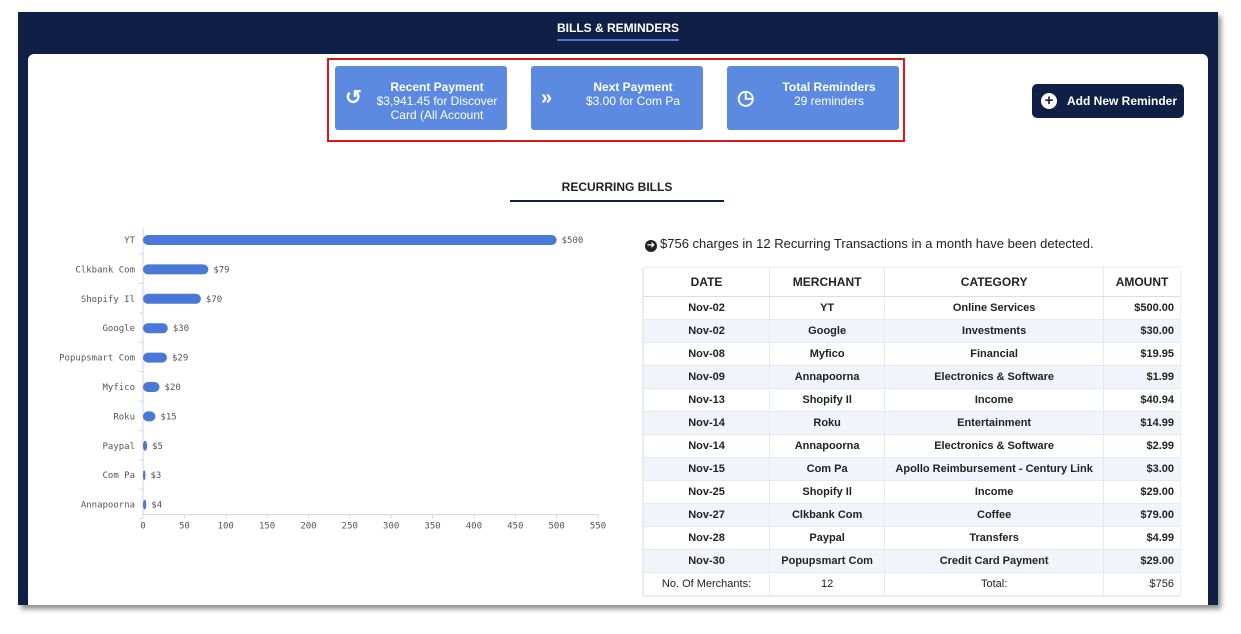 This screenshot has height=634, width=1241. I want to click on cell-category: Entertainment, so click(994, 423).